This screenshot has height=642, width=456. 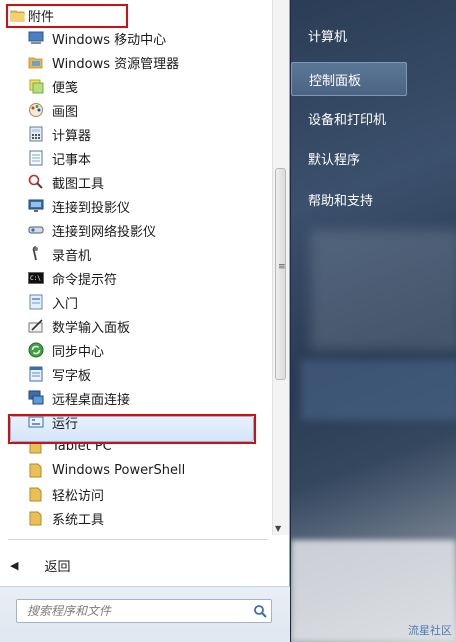 What do you see at coordinates (119, 470) in the screenshot?
I see `menu-item-label: Windows PowerShell` at bounding box center [119, 470].